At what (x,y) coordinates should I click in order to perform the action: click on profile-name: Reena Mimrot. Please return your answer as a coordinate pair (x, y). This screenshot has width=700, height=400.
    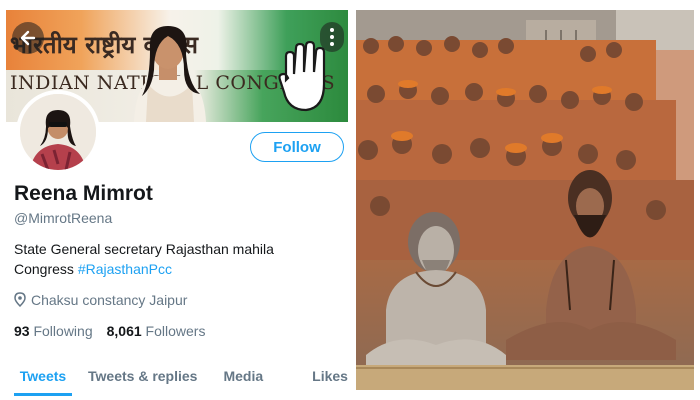
    Looking at the image, I should click on (83, 193).